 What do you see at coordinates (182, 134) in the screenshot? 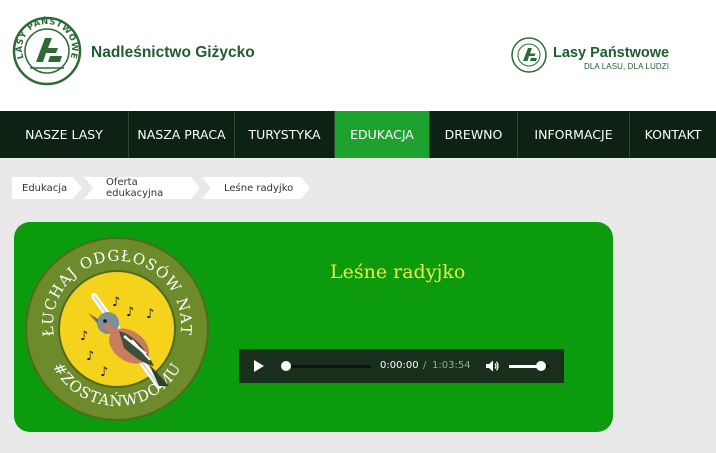
I see `nav-item-nasza-praca: NASZA PRACA` at bounding box center [182, 134].